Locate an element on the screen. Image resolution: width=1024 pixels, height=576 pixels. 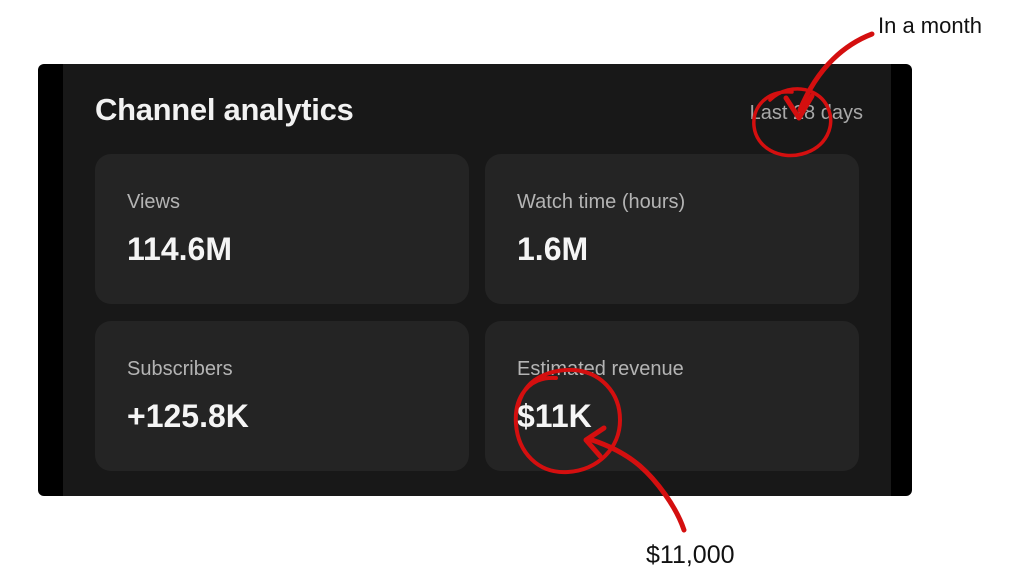
revenue-annotation-note: $11,000 is located at coordinates (690, 555).